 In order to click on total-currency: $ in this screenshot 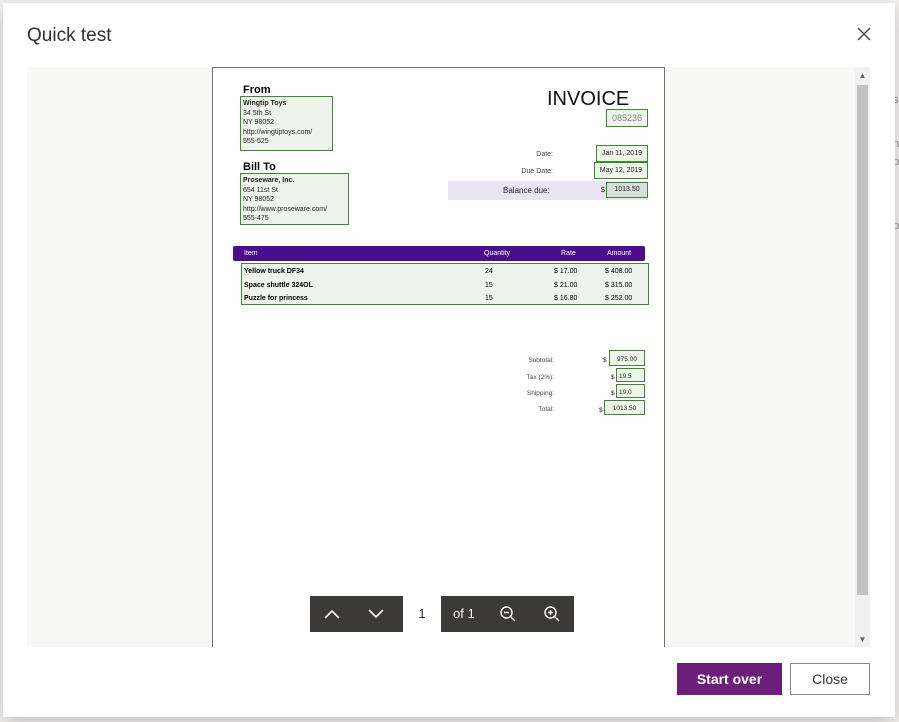, I will do `click(601, 410)`.